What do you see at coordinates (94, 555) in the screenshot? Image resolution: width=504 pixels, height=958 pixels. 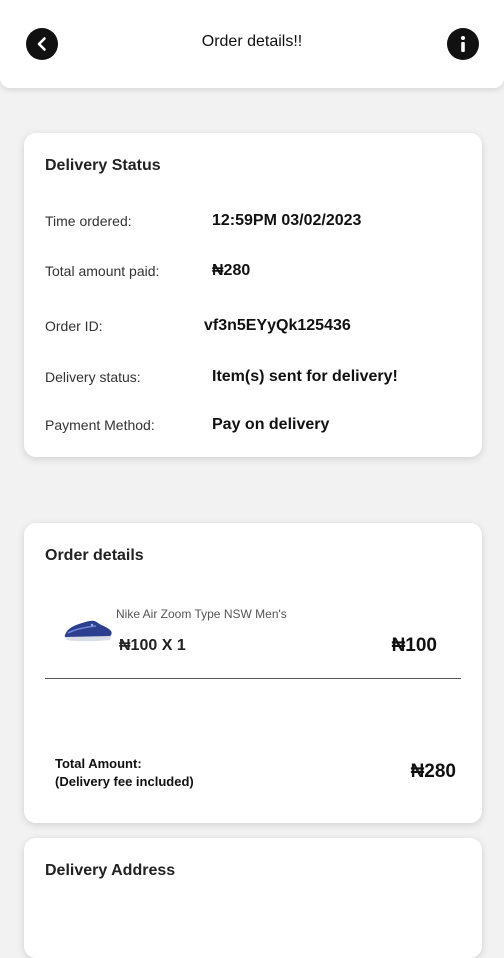 I see `order-details-title: Order details` at bounding box center [94, 555].